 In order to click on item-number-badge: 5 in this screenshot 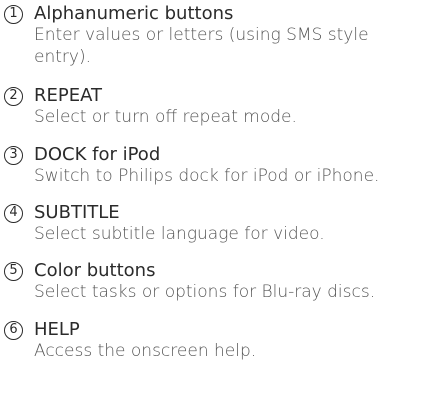, I will do `click(13, 271)`.